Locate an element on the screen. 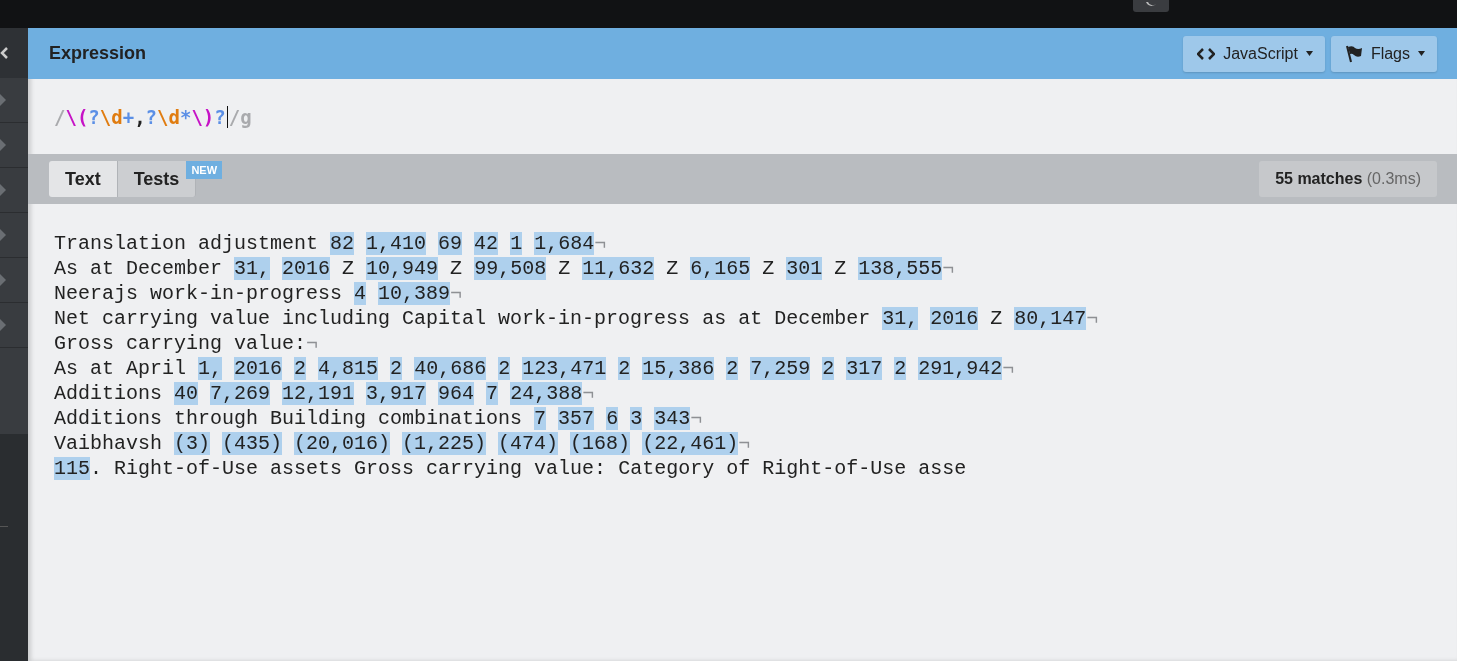  match-highlight: 12,191 is located at coordinates (318, 393).